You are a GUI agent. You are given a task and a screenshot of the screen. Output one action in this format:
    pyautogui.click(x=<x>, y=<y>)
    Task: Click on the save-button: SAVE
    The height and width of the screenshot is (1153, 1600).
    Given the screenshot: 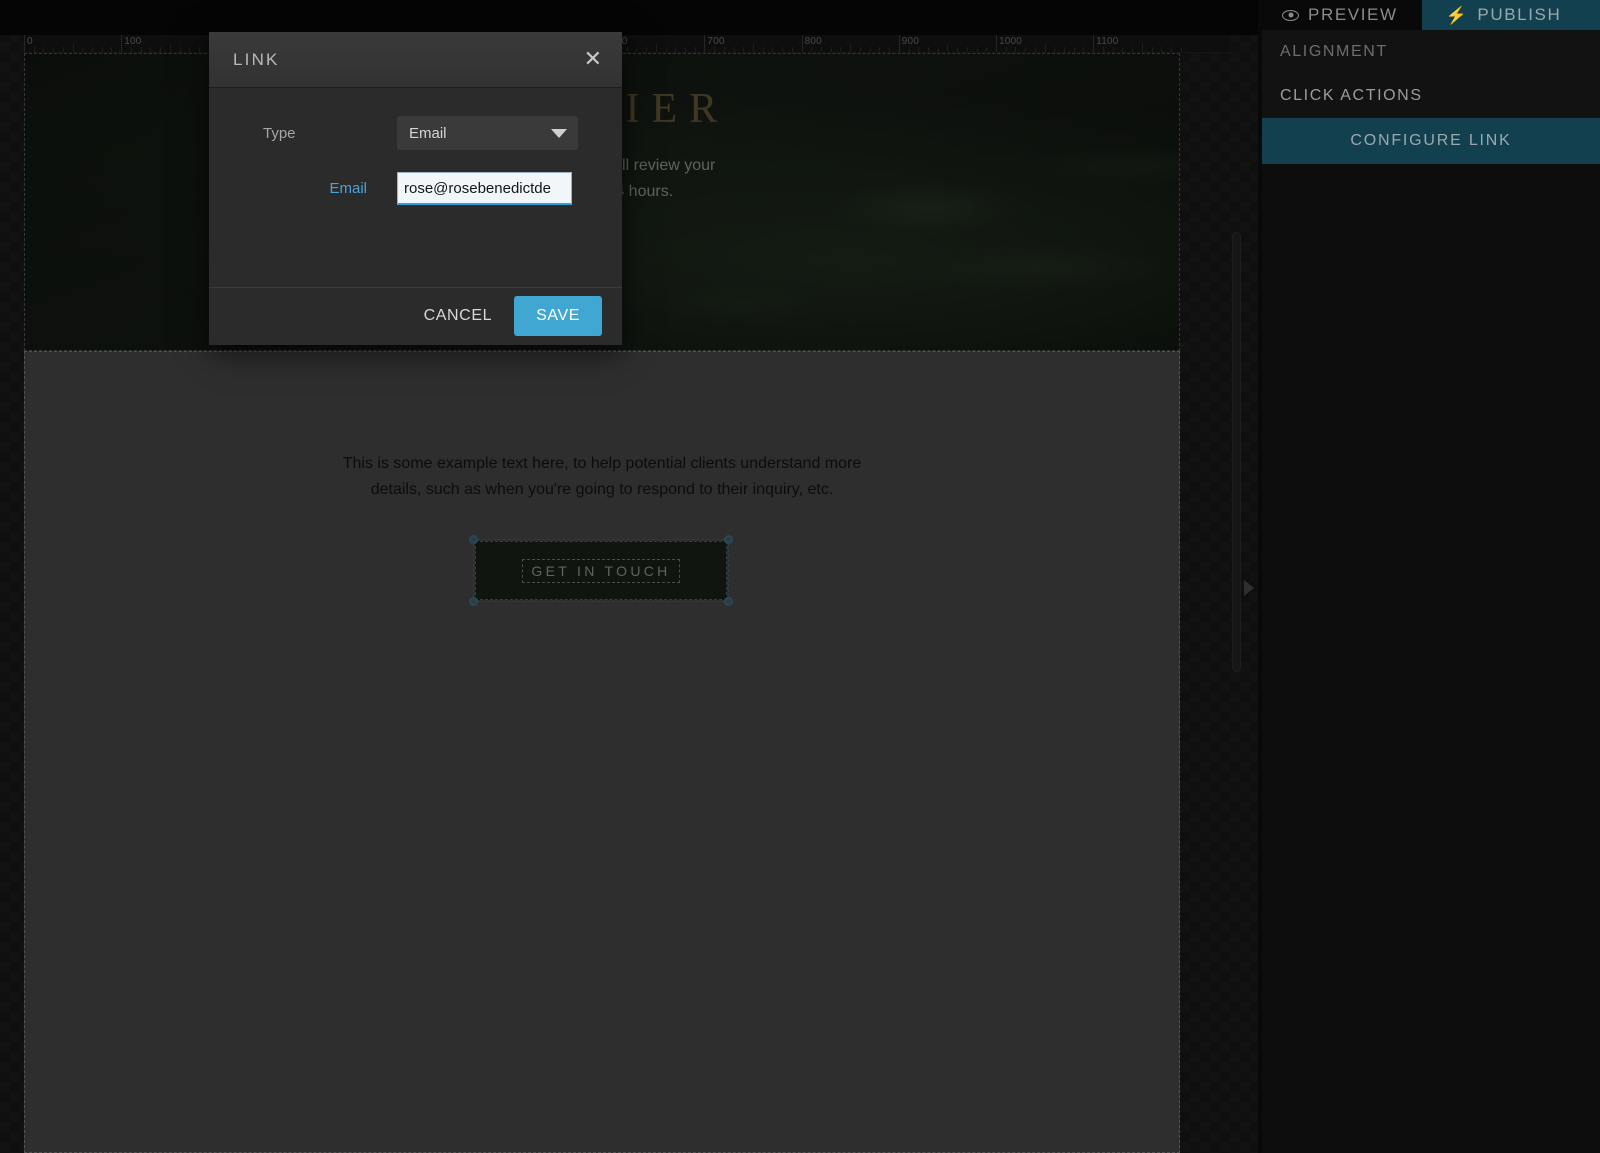 What is the action you would take?
    pyautogui.click(x=558, y=316)
    